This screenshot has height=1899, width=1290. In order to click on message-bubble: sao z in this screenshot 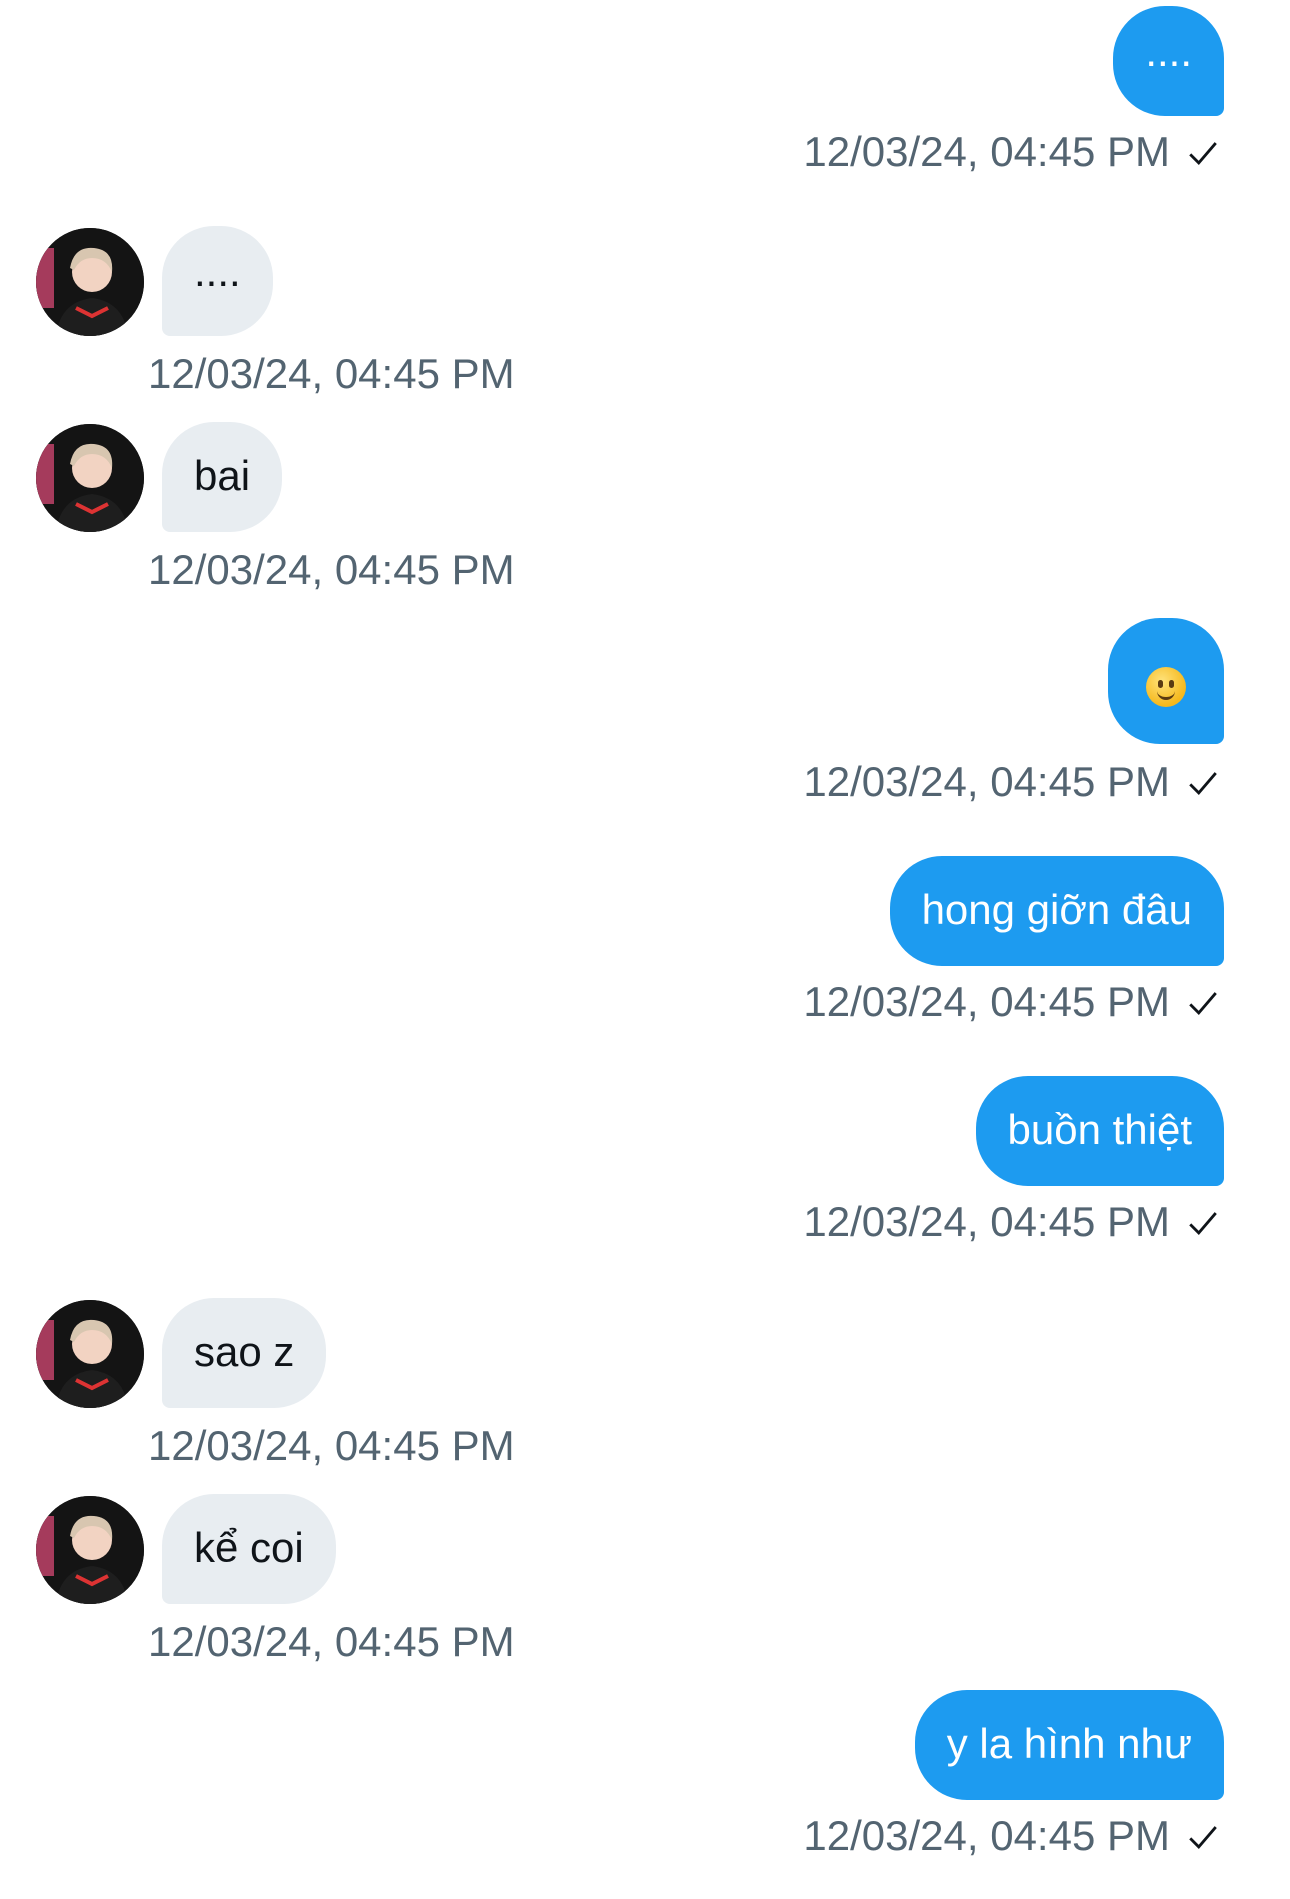, I will do `click(244, 1353)`.